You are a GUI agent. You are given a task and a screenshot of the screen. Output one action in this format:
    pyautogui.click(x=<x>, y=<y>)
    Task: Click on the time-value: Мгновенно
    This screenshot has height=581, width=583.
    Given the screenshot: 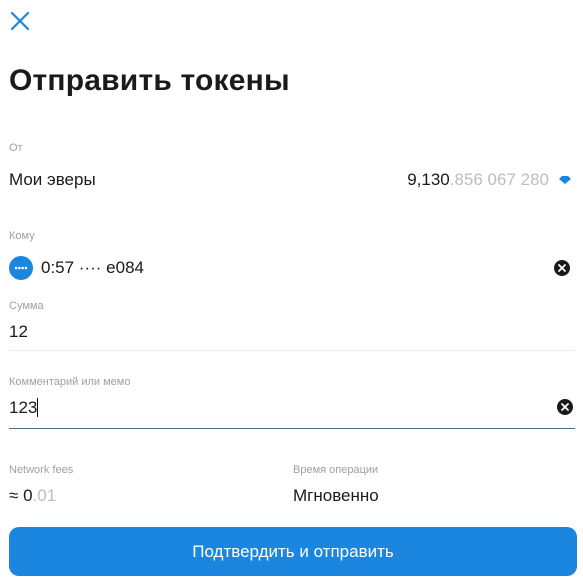 What is the action you would take?
    pyautogui.click(x=336, y=495)
    